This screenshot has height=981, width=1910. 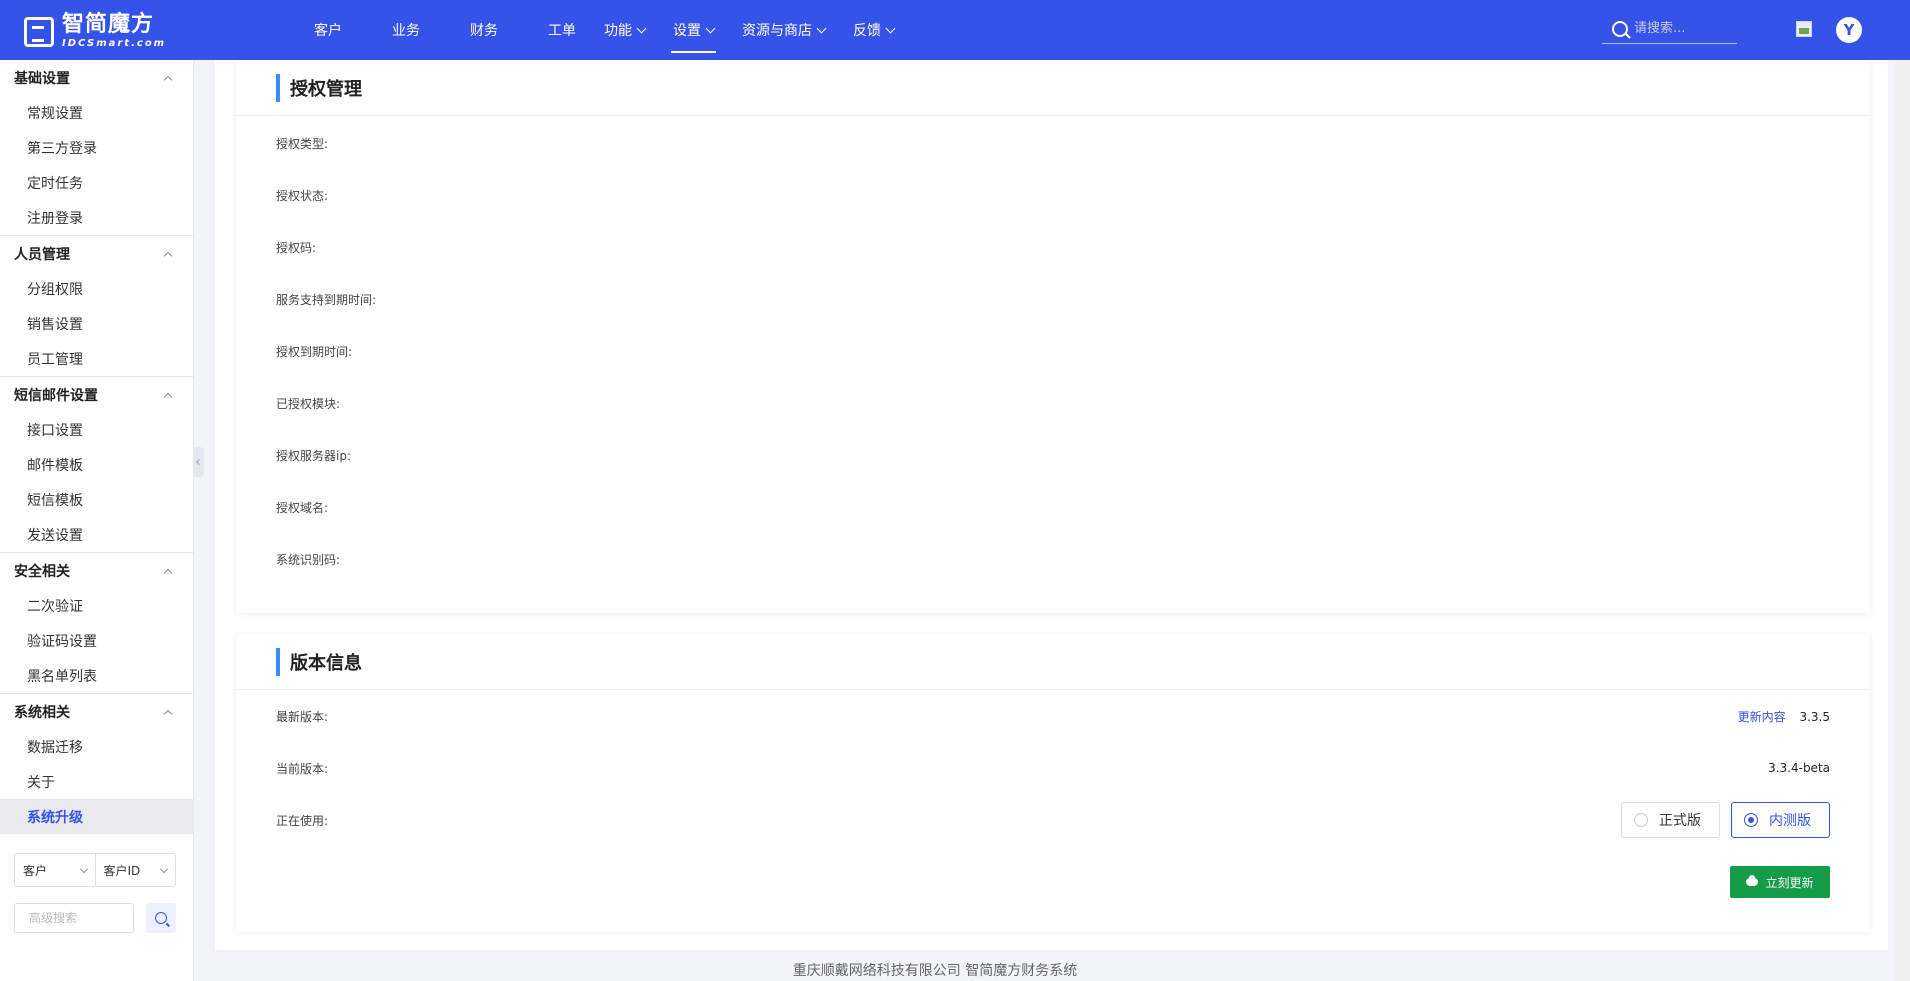 I want to click on license-field-row: 已授权模块:, so click(x=1053, y=403).